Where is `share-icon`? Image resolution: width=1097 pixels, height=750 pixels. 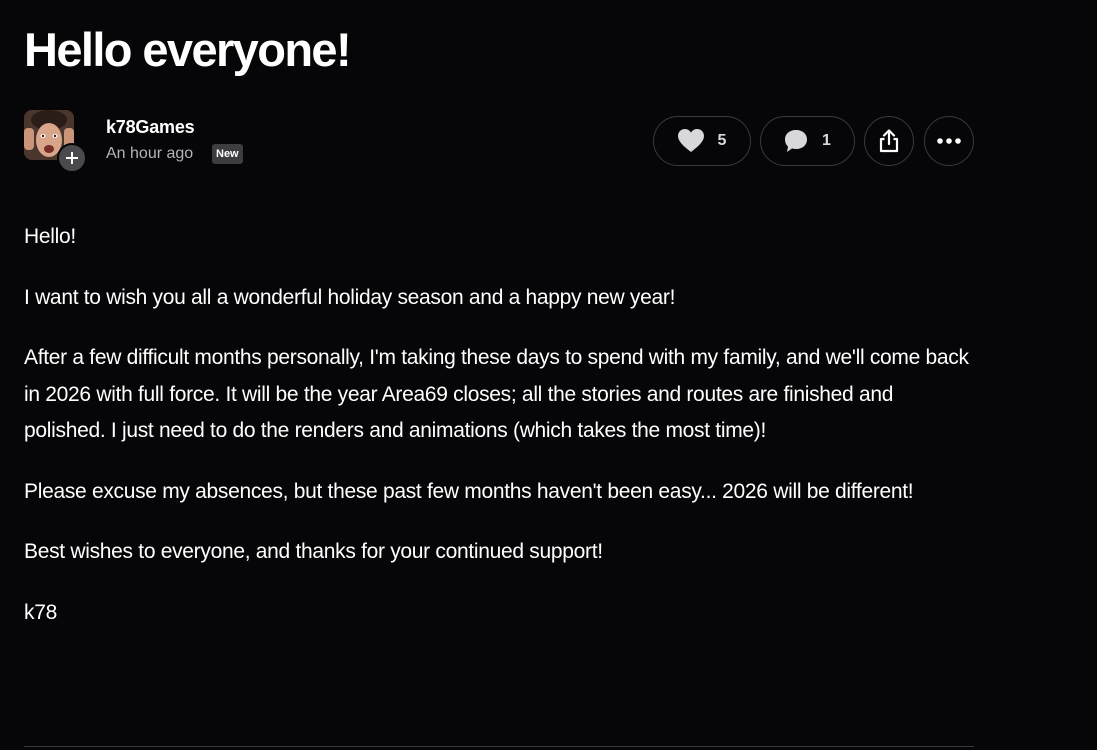 share-icon is located at coordinates (889, 141).